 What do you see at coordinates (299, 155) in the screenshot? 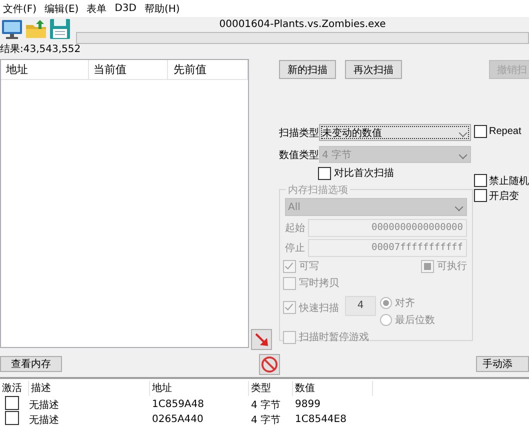
I see `field-label: 数值类型` at bounding box center [299, 155].